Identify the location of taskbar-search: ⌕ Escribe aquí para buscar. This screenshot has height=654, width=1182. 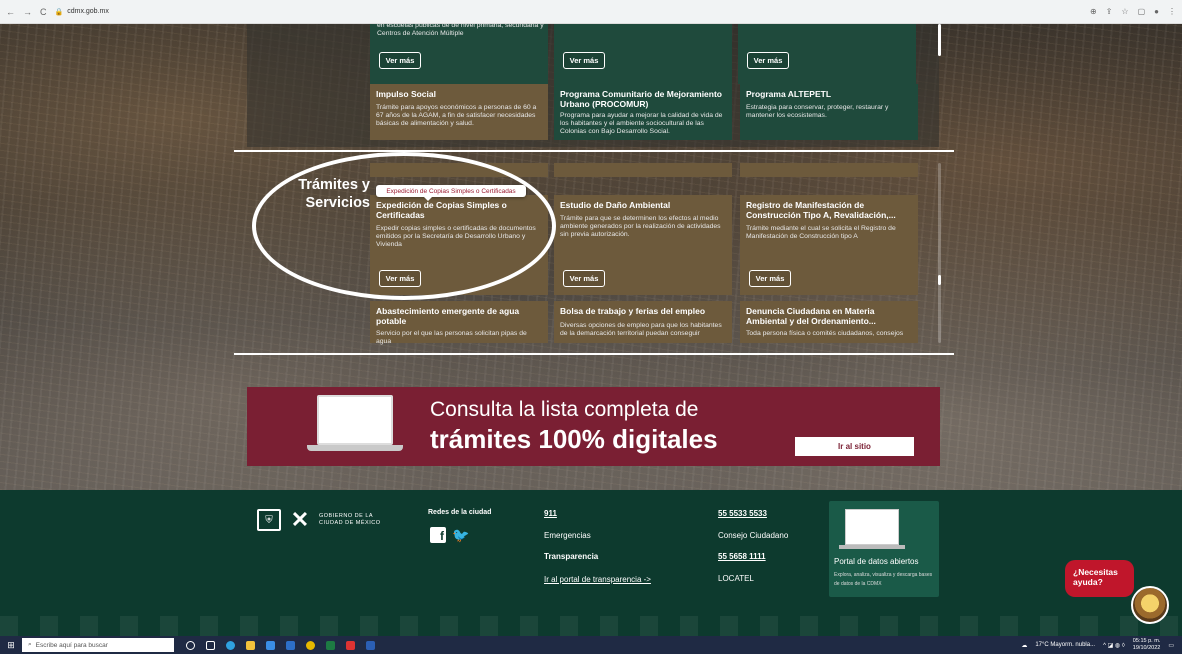
(98, 645).